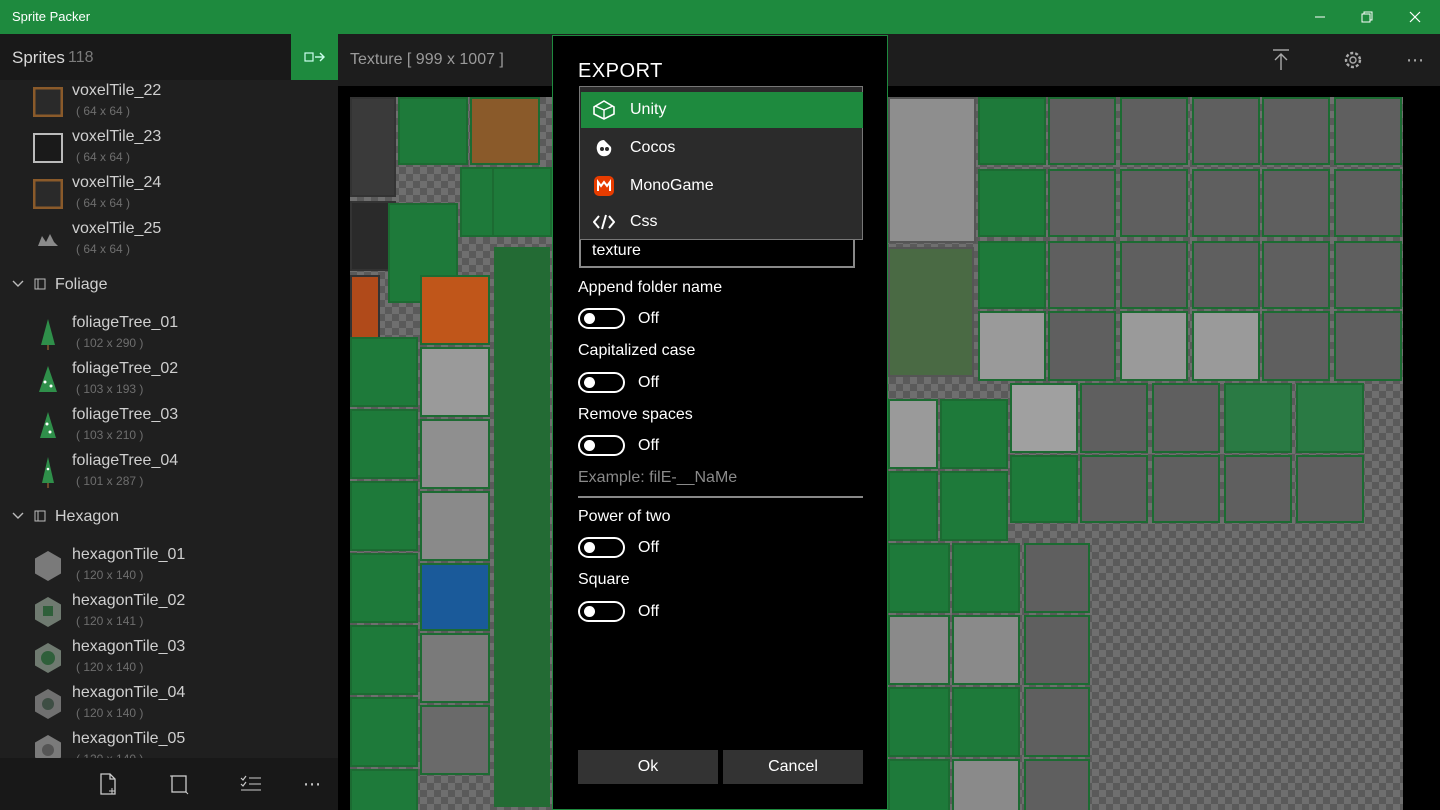 The image size is (1440, 810). I want to click on format-option-cocos: Cocos, so click(722, 148).